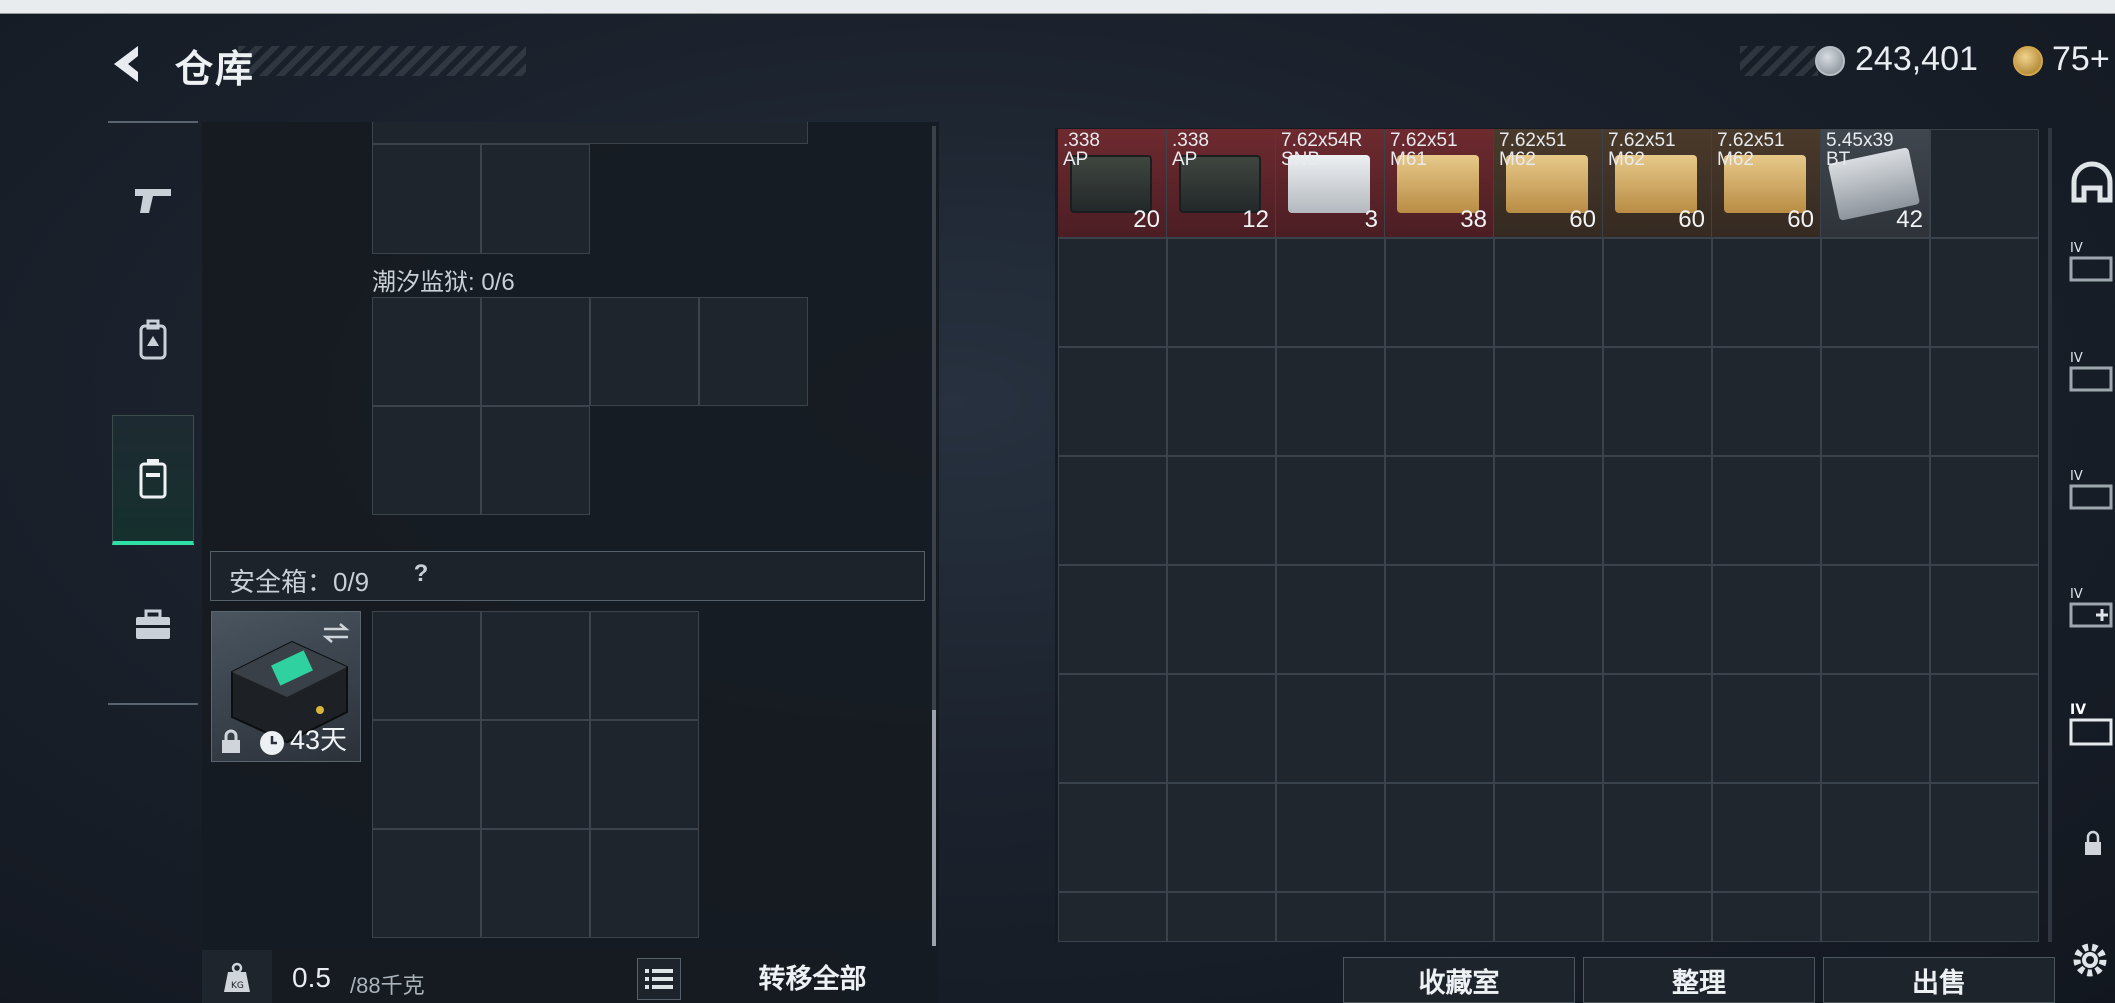 This screenshot has height=1003, width=2115. I want to click on safebox-help-button: ?, so click(421, 576).